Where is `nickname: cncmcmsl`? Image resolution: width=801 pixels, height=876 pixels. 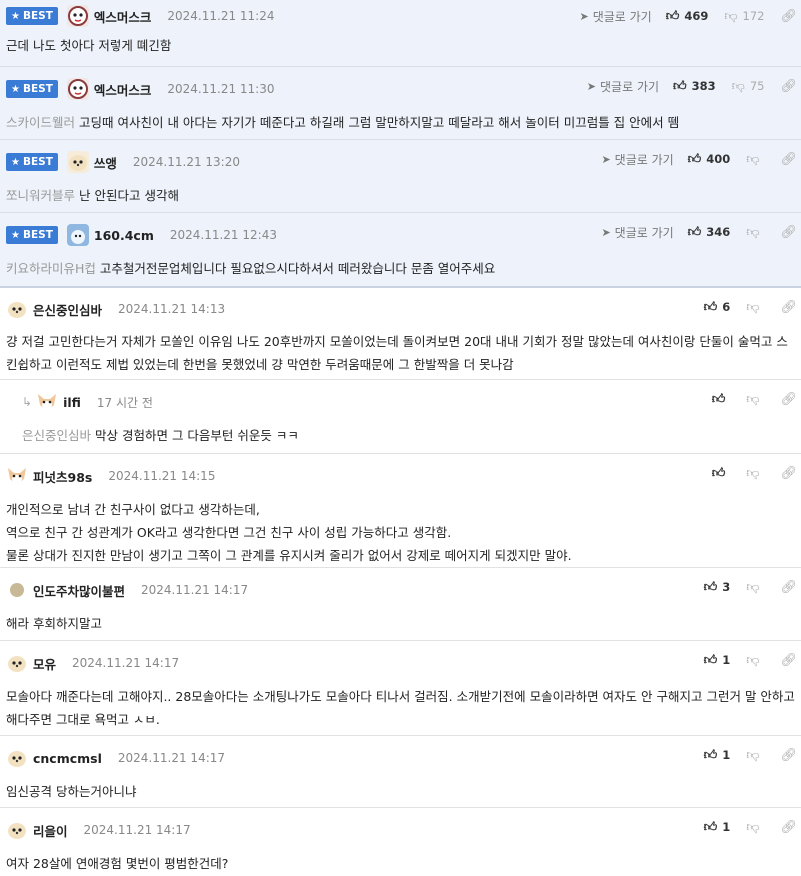
nickname: cncmcmsl is located at coordinates (67, 758).